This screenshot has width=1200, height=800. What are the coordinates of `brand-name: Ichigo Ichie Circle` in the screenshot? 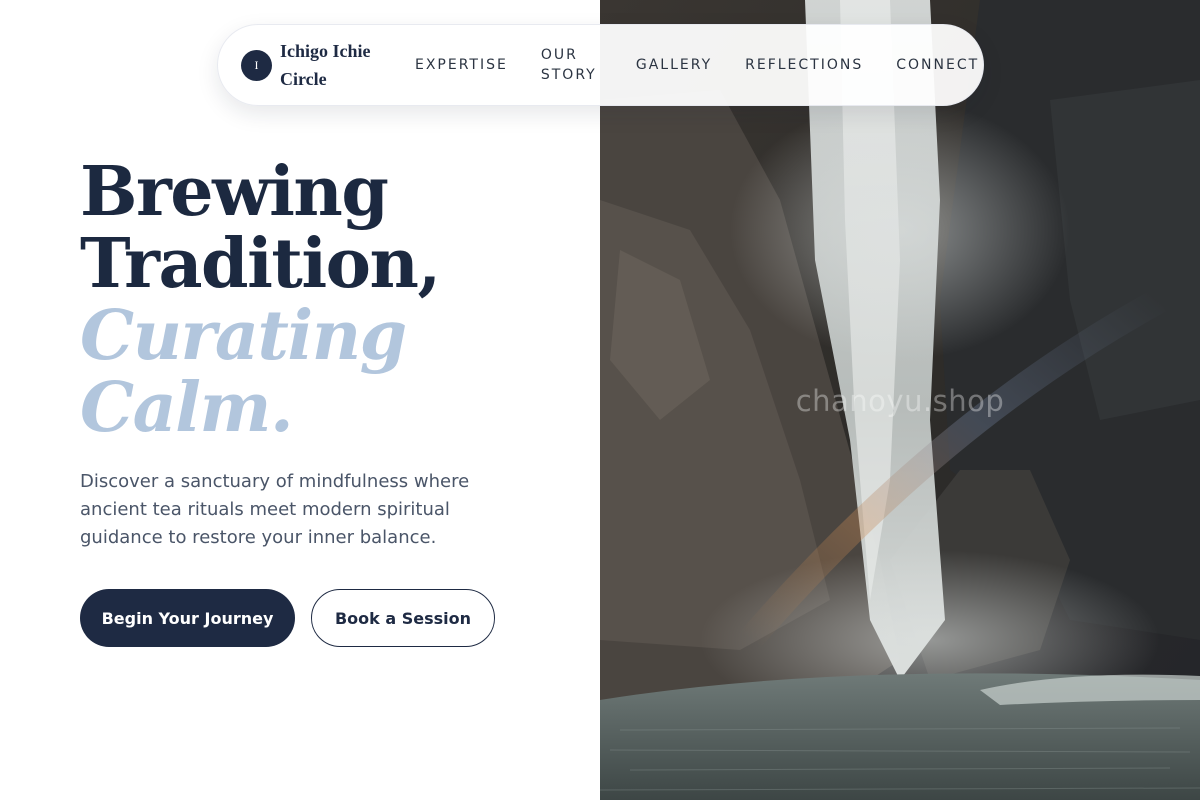 It's located at (325, 65).